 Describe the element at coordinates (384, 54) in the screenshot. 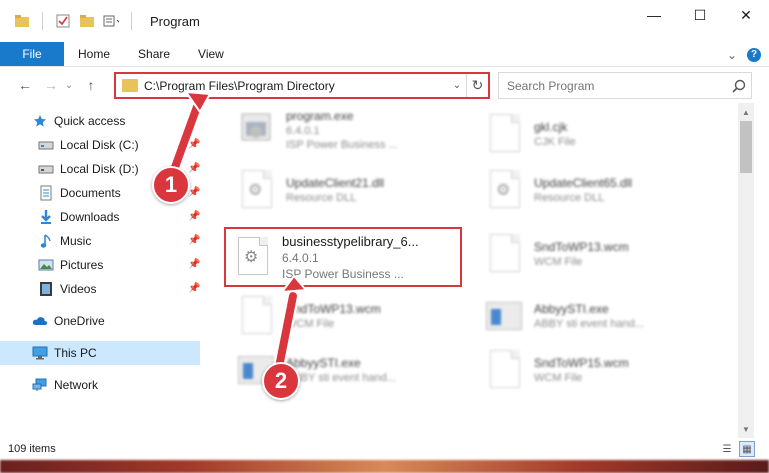

I see `ribbon-tabs: File Home Share View ⌄ ?` at that location.